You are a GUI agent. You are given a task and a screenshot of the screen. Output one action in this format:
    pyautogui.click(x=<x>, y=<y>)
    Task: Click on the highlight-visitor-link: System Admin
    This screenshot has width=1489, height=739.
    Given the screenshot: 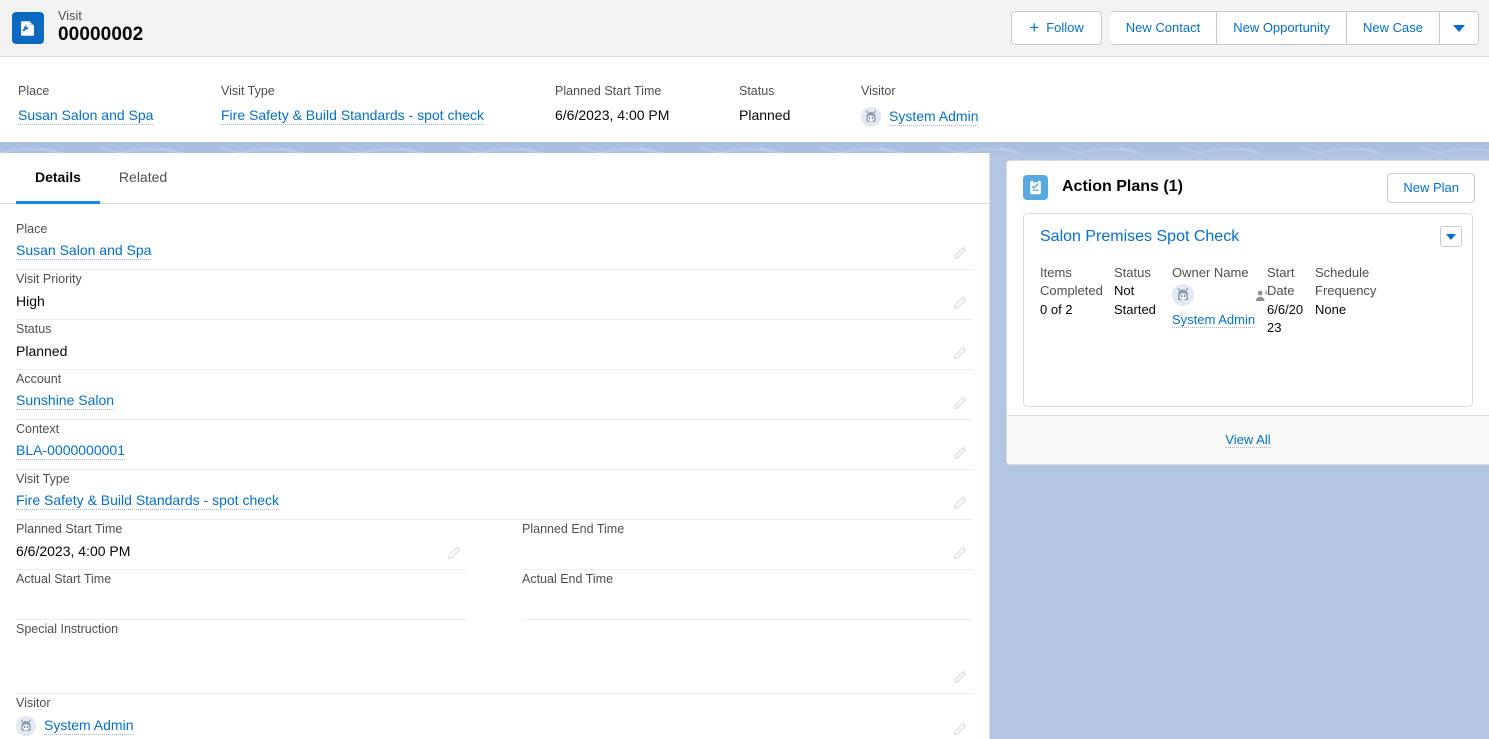 What is the action you would take?
    pyautogui.click(x=934, y=117)
    